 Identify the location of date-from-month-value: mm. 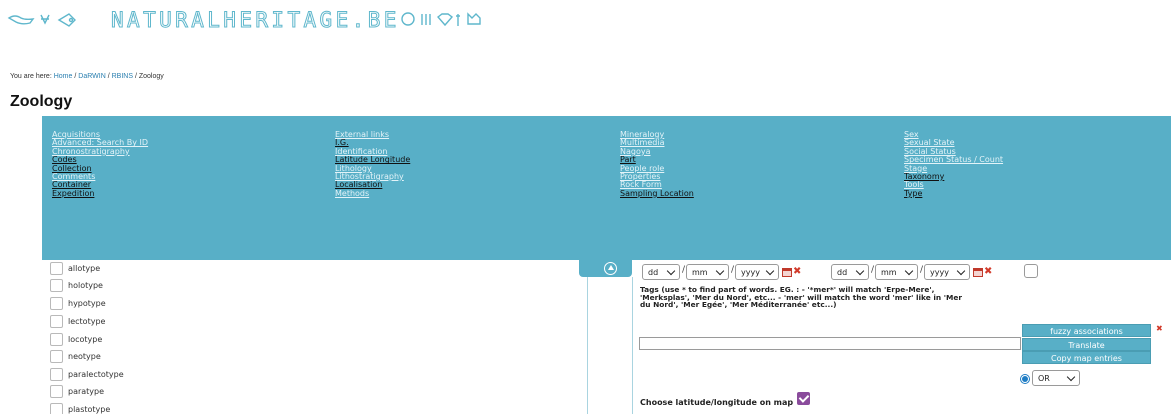
(700, 272).